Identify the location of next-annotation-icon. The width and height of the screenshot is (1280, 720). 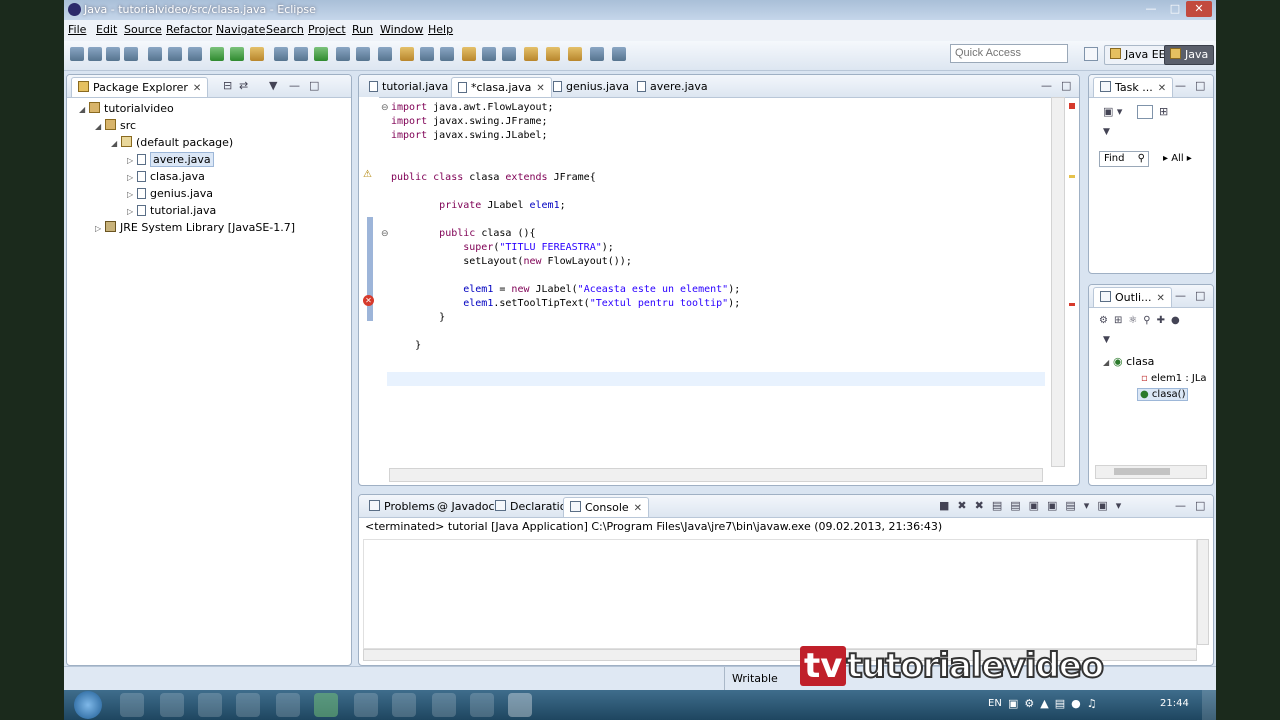
(469, 54).